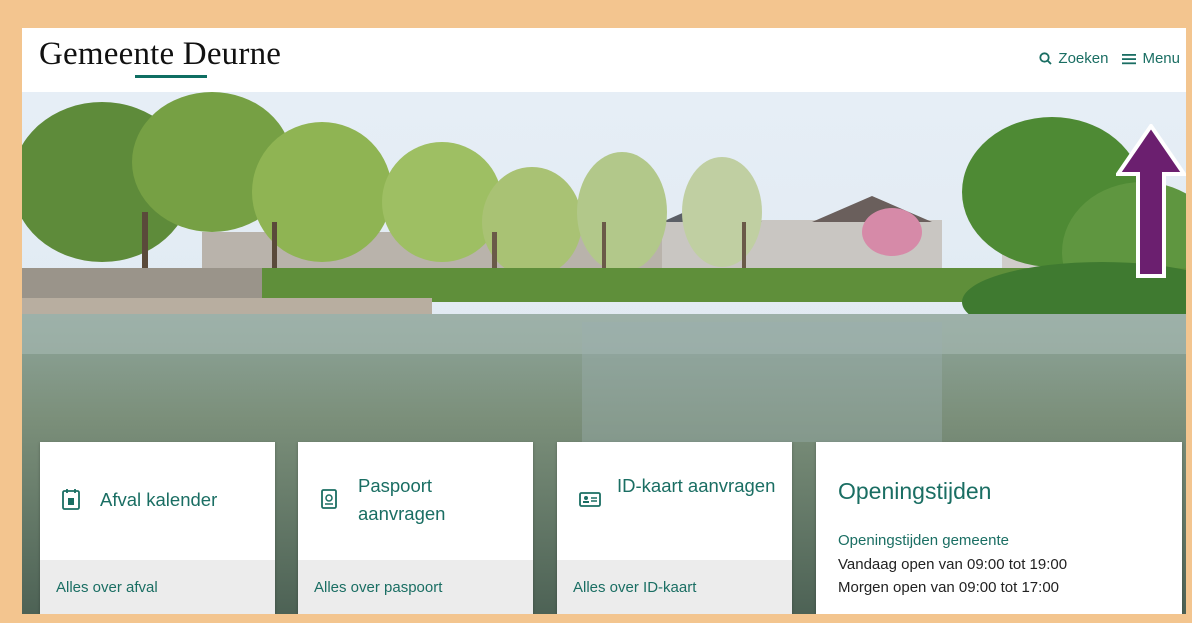 The width and height of the screenshot is (1192, 623). I want to click on calendar-trash-icon, so click(71, 499).